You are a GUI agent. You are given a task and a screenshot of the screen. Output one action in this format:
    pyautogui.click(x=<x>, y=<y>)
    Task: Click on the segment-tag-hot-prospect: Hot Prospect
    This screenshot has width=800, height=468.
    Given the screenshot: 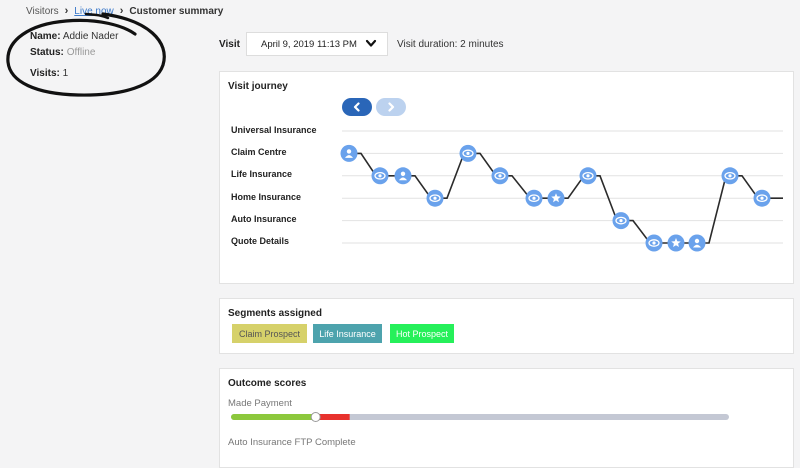 What is the action you would take?
    pyautogui.click(x=422, y=333)
    